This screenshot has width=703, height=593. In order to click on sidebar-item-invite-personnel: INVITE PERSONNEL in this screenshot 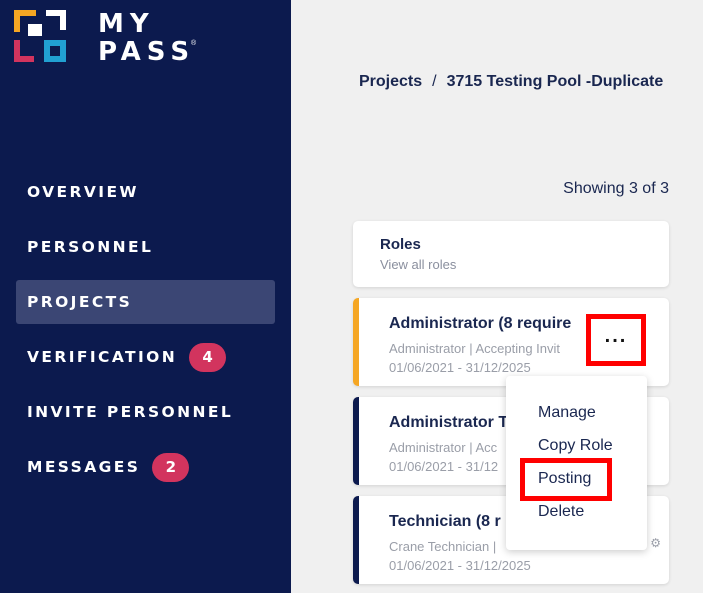, I will do `click(145, 412)`.